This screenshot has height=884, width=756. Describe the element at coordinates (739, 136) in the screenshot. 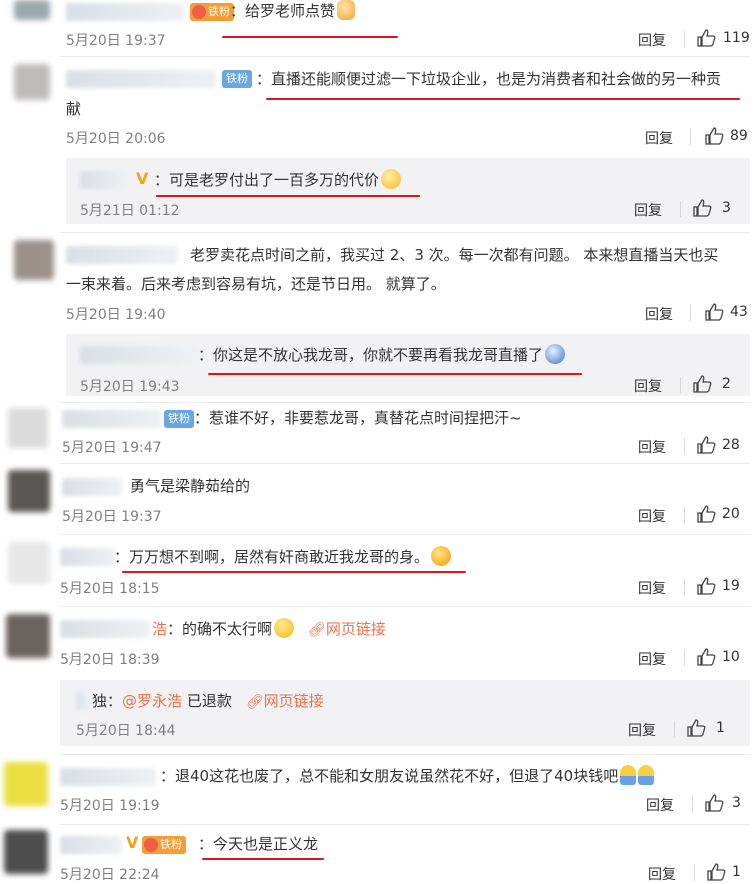

I see `like-count: 89` at that location.